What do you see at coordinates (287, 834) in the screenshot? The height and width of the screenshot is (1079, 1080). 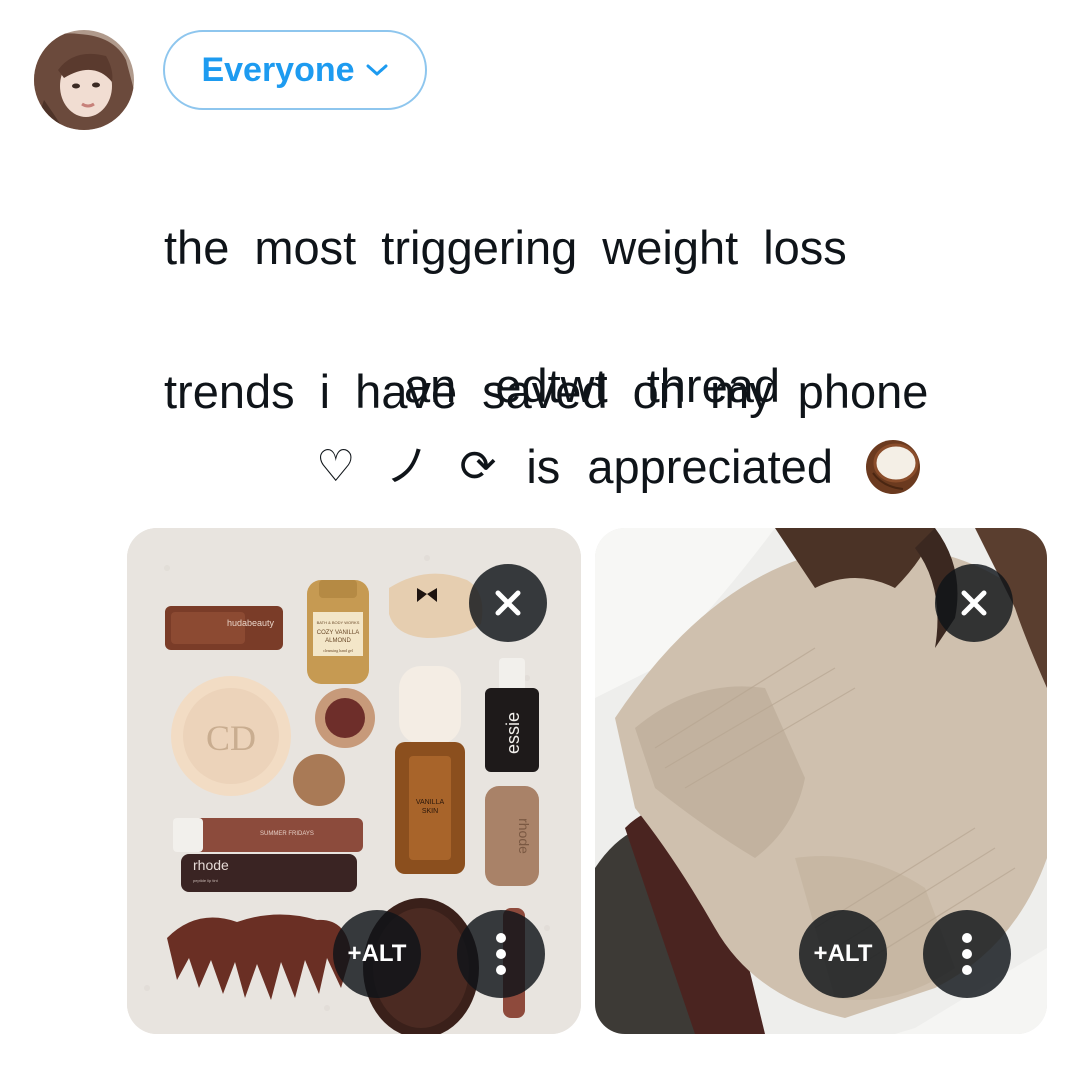 I see `summer-fridays-label: SUMMER FRIDAYS` at bounding box center [287, 834].